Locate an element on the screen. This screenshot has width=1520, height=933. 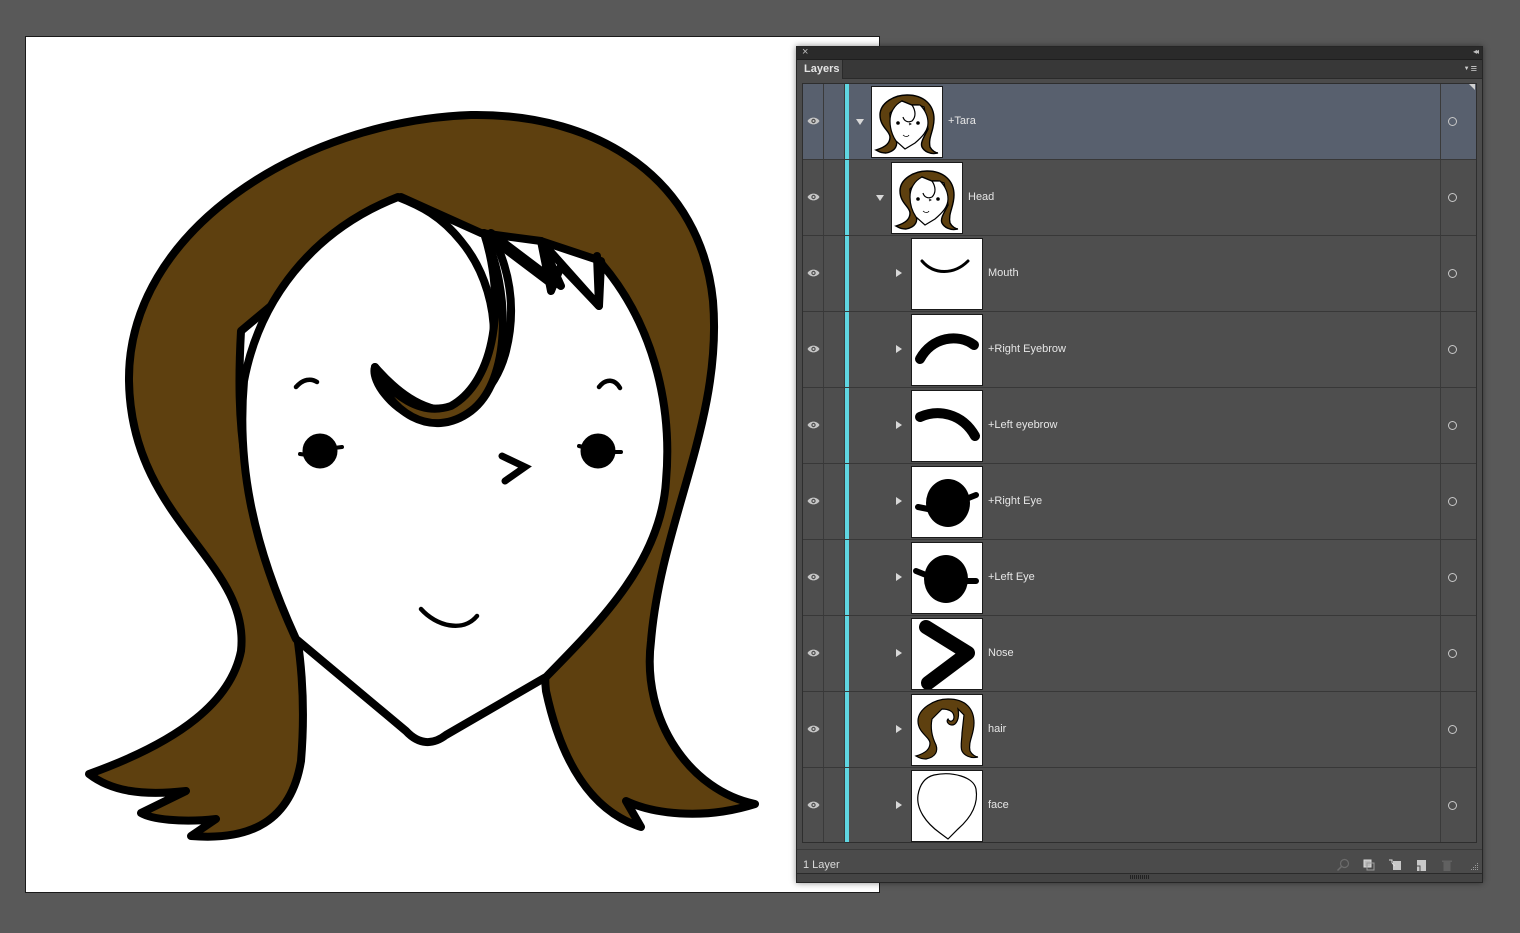
right-eyebrow-thumbnail-icon is located at coordinates (947, 348).